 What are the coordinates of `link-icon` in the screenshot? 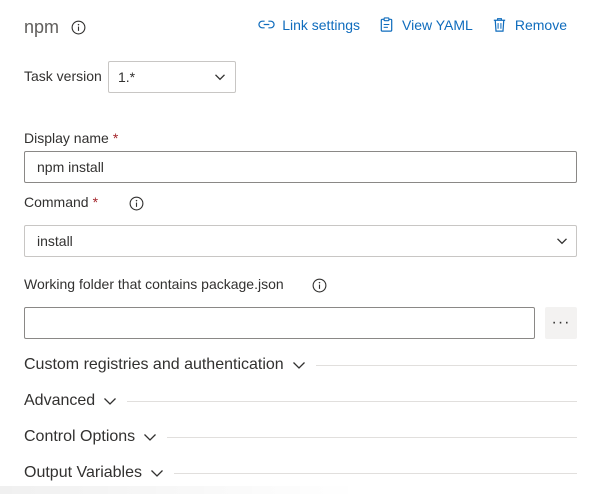 It's located at (266, 24).